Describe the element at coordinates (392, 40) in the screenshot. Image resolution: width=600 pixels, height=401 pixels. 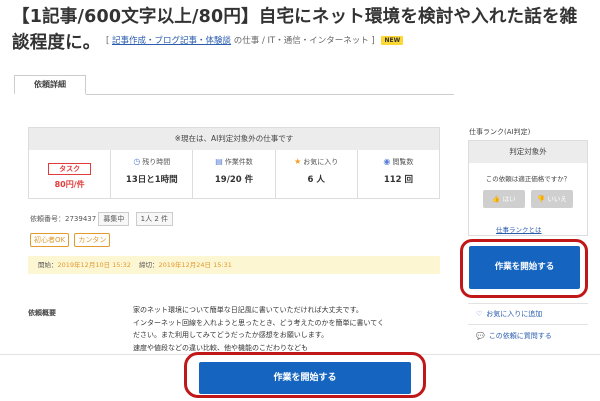
I see `new-badge: NEW` at that location.